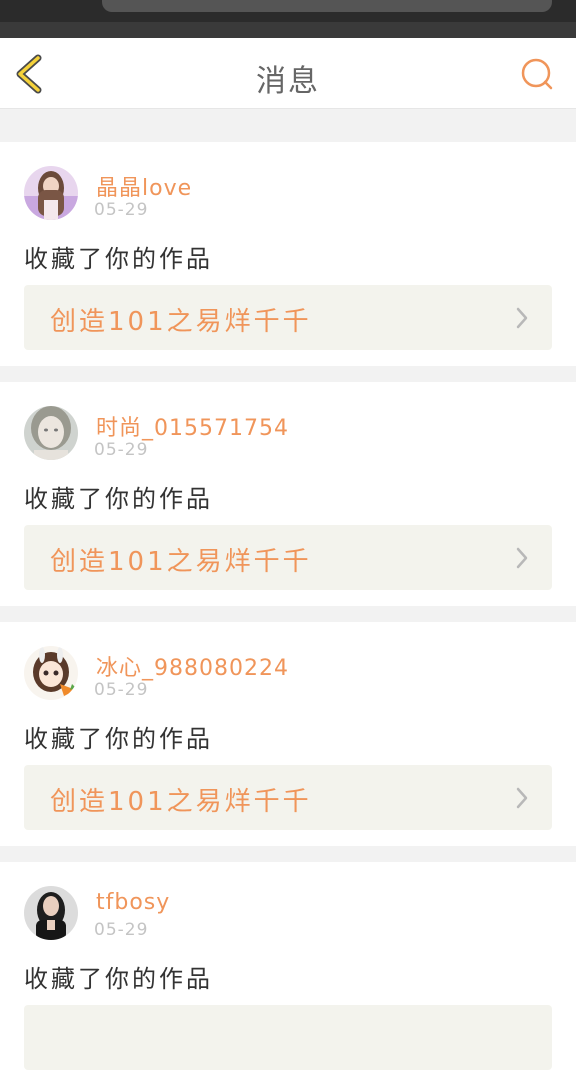 The image size is (576, 1086). I want to click on username: 时尚_015571754, so click(192, 426).